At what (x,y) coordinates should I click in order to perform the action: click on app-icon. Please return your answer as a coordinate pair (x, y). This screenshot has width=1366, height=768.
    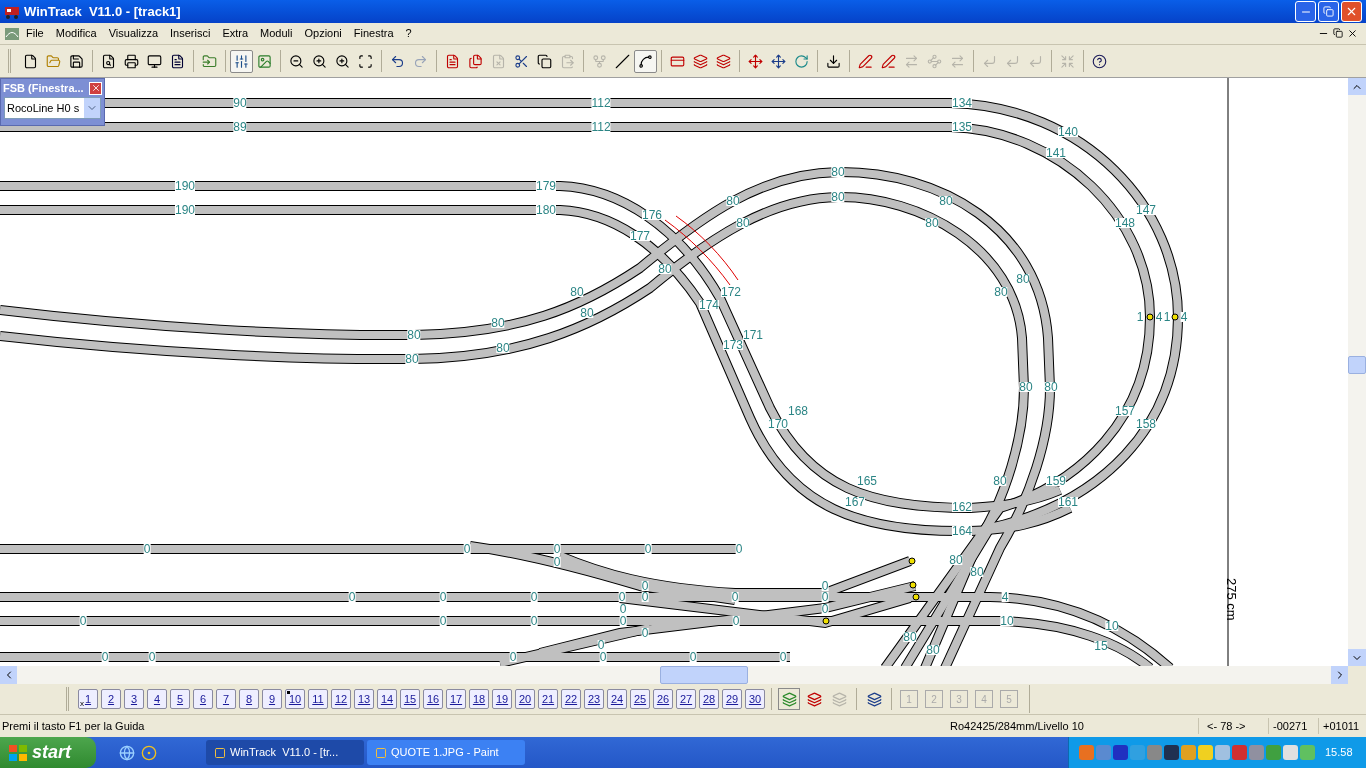
    Looking at the image, I should click on (12, 33).